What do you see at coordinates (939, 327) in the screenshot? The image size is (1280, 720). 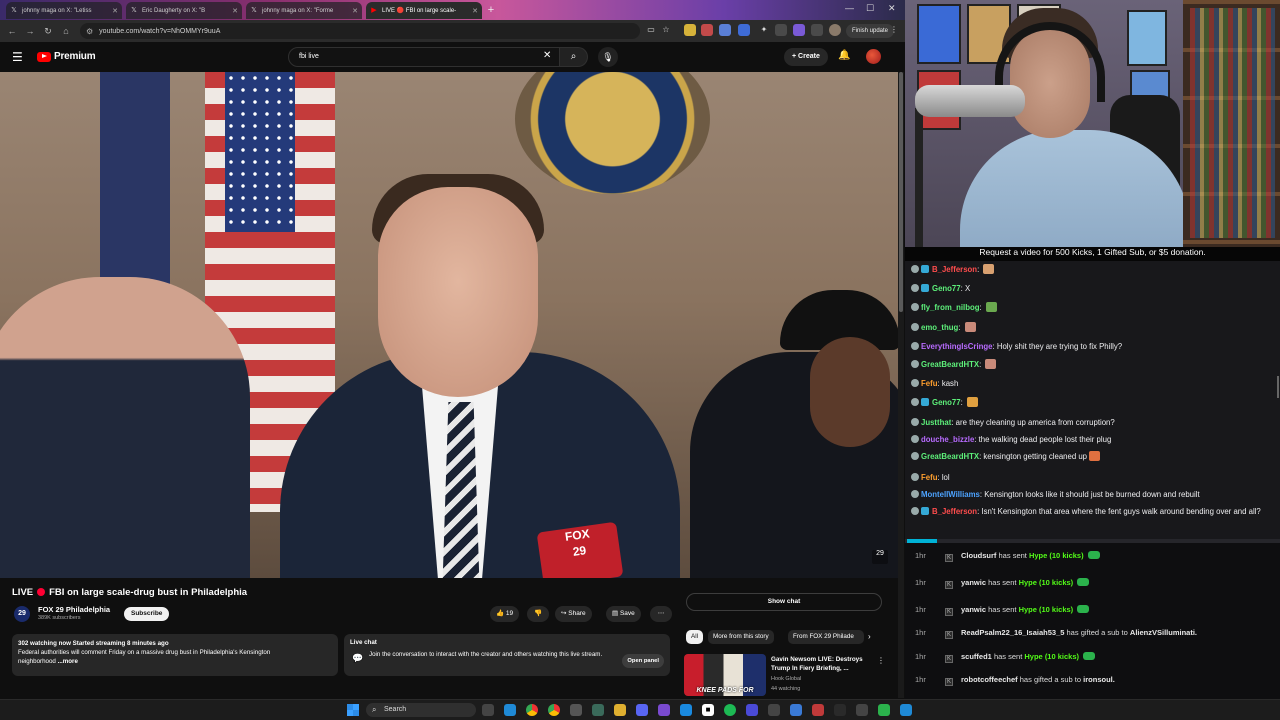 I see `chat-username: emo_thug` at bounding box center [939, 327].